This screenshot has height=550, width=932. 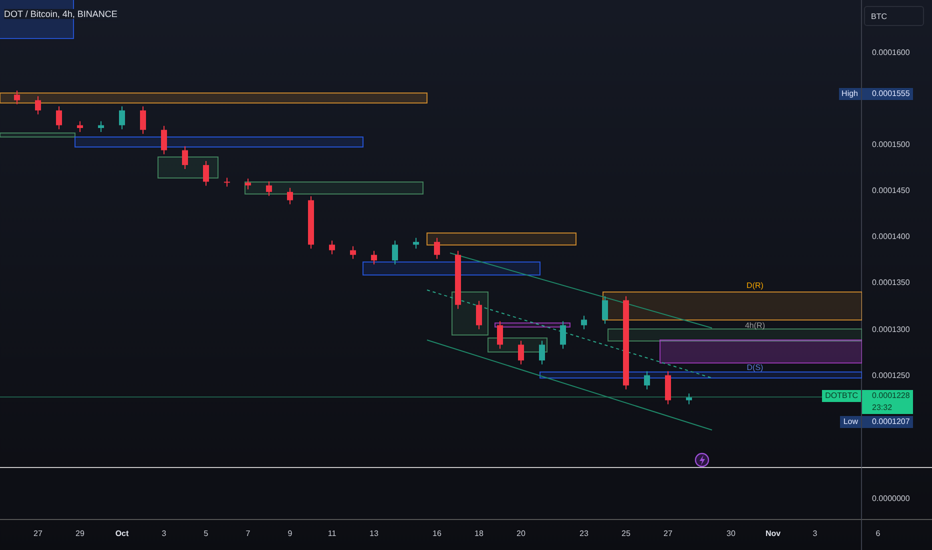 What do you see at coordinates (62, 14) in the screenshot?
I see `chart-title: DOT / Bitcoin, 4h, BINANCE` at bounding box center [62, 14].